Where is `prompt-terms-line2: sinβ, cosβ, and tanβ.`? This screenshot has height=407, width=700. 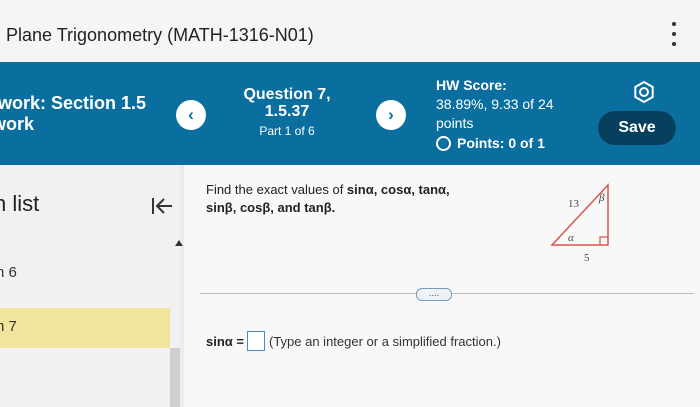
prompt-terms-line2: sinβ, cosβ, and tanβ. is located at coordinates (271, 207).